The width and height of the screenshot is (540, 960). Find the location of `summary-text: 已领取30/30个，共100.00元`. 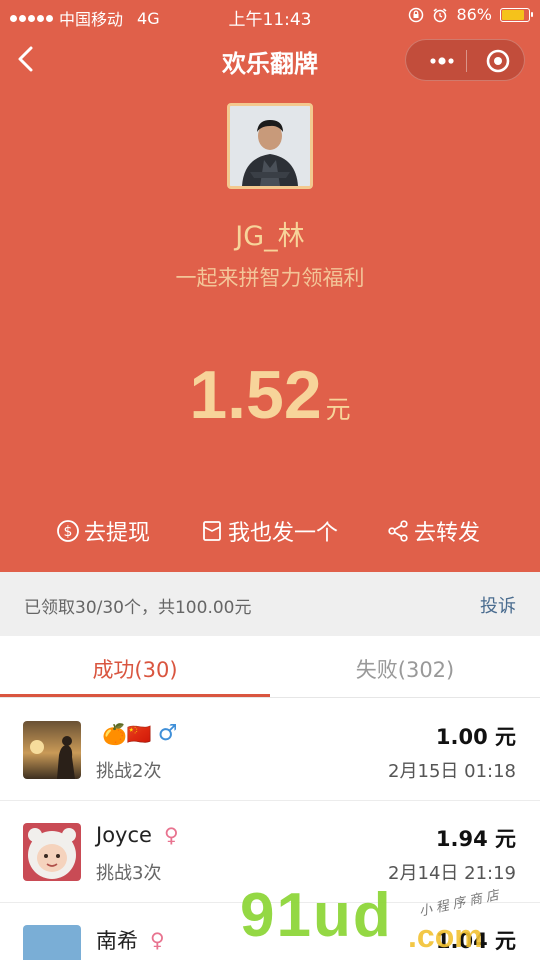

summary-text: 已领取30/30个，共100.00元 is located at coordinates (138, 608).